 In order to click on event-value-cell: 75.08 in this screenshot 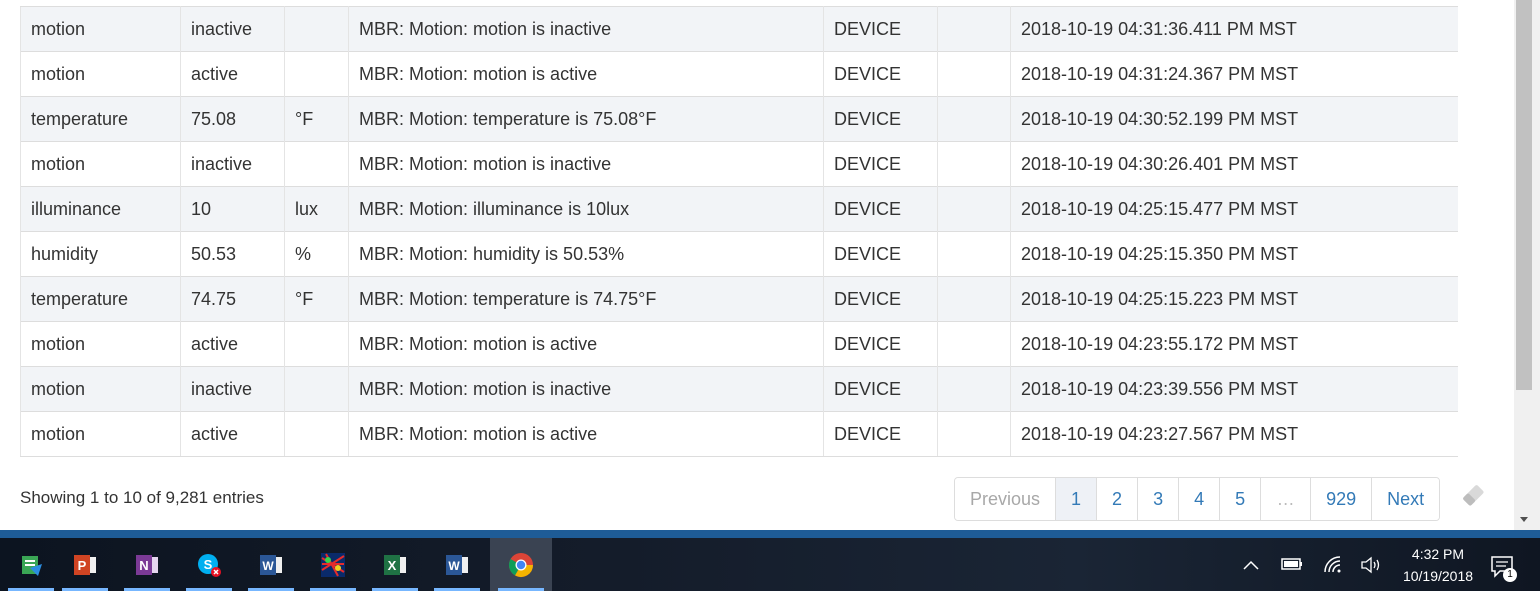, I will do `click(232, 119)`.